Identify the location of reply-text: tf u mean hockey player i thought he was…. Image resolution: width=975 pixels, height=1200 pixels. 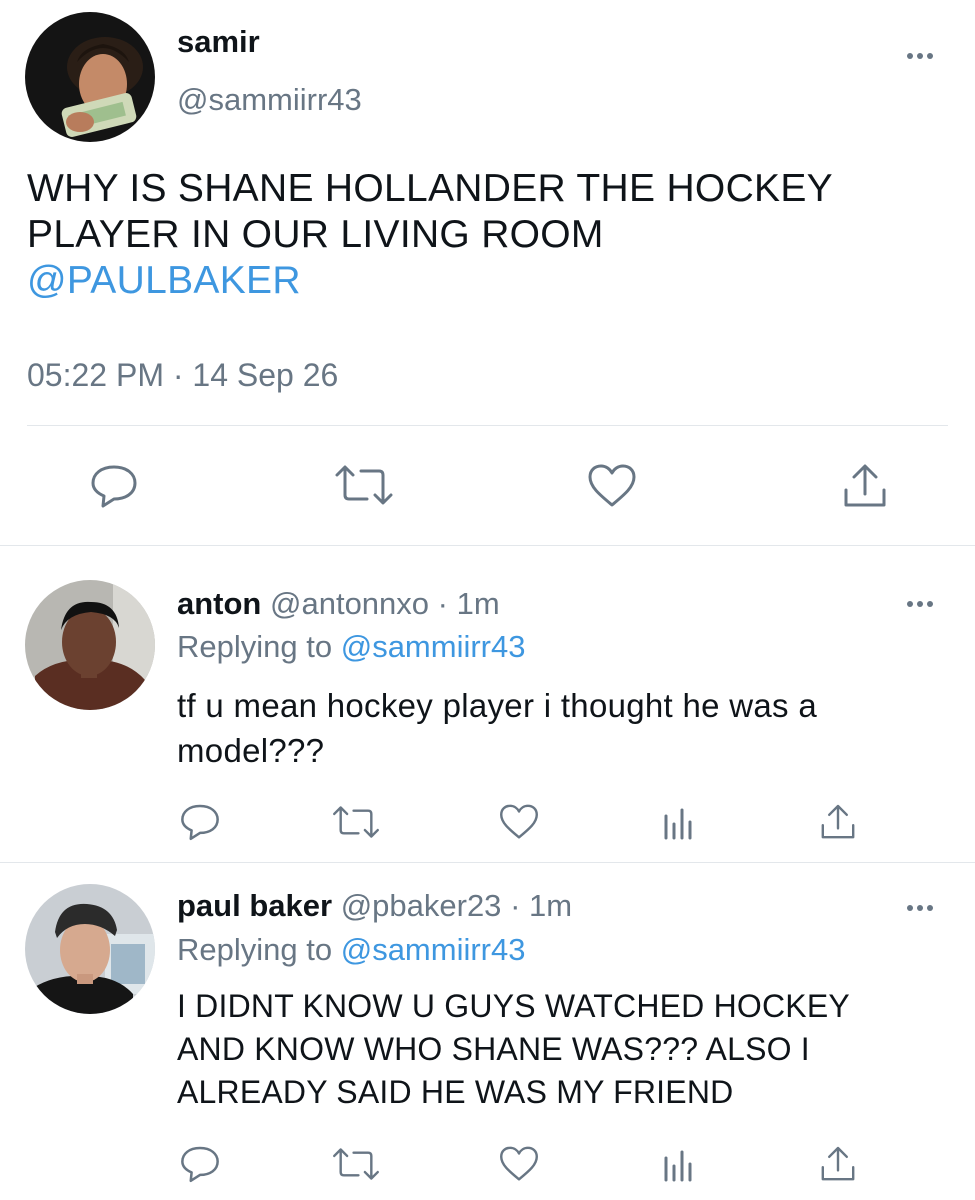
(497, 728).